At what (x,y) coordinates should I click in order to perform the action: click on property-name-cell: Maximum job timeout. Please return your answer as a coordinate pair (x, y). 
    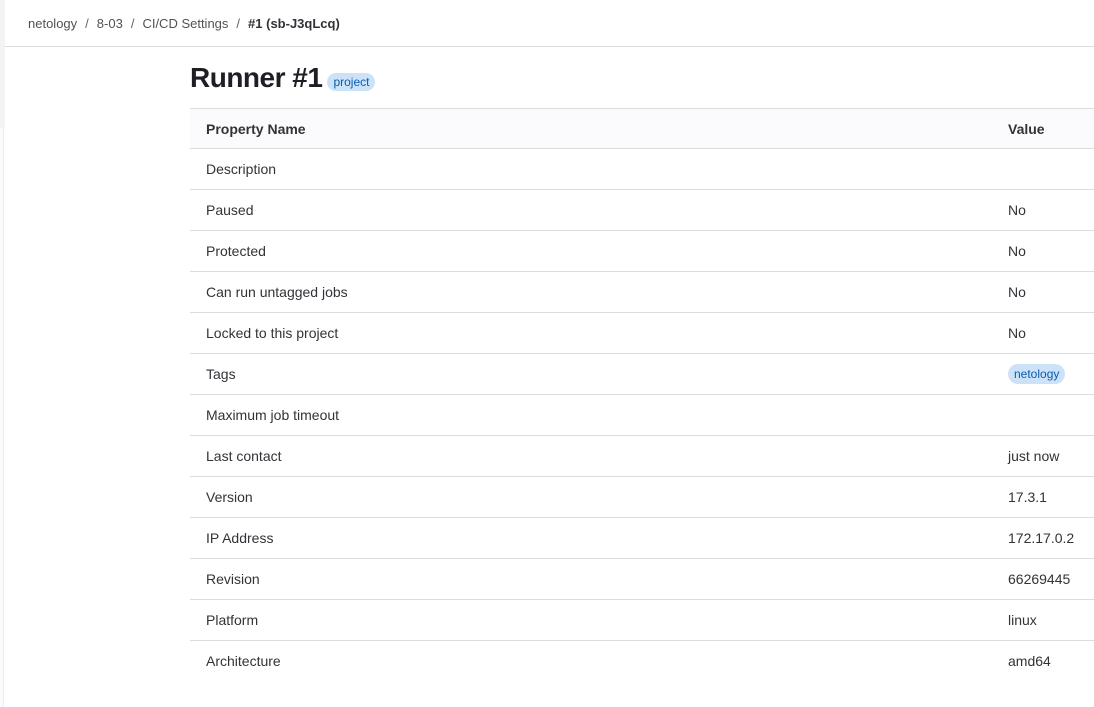
    Looking at the image, I should click on (273, 415).